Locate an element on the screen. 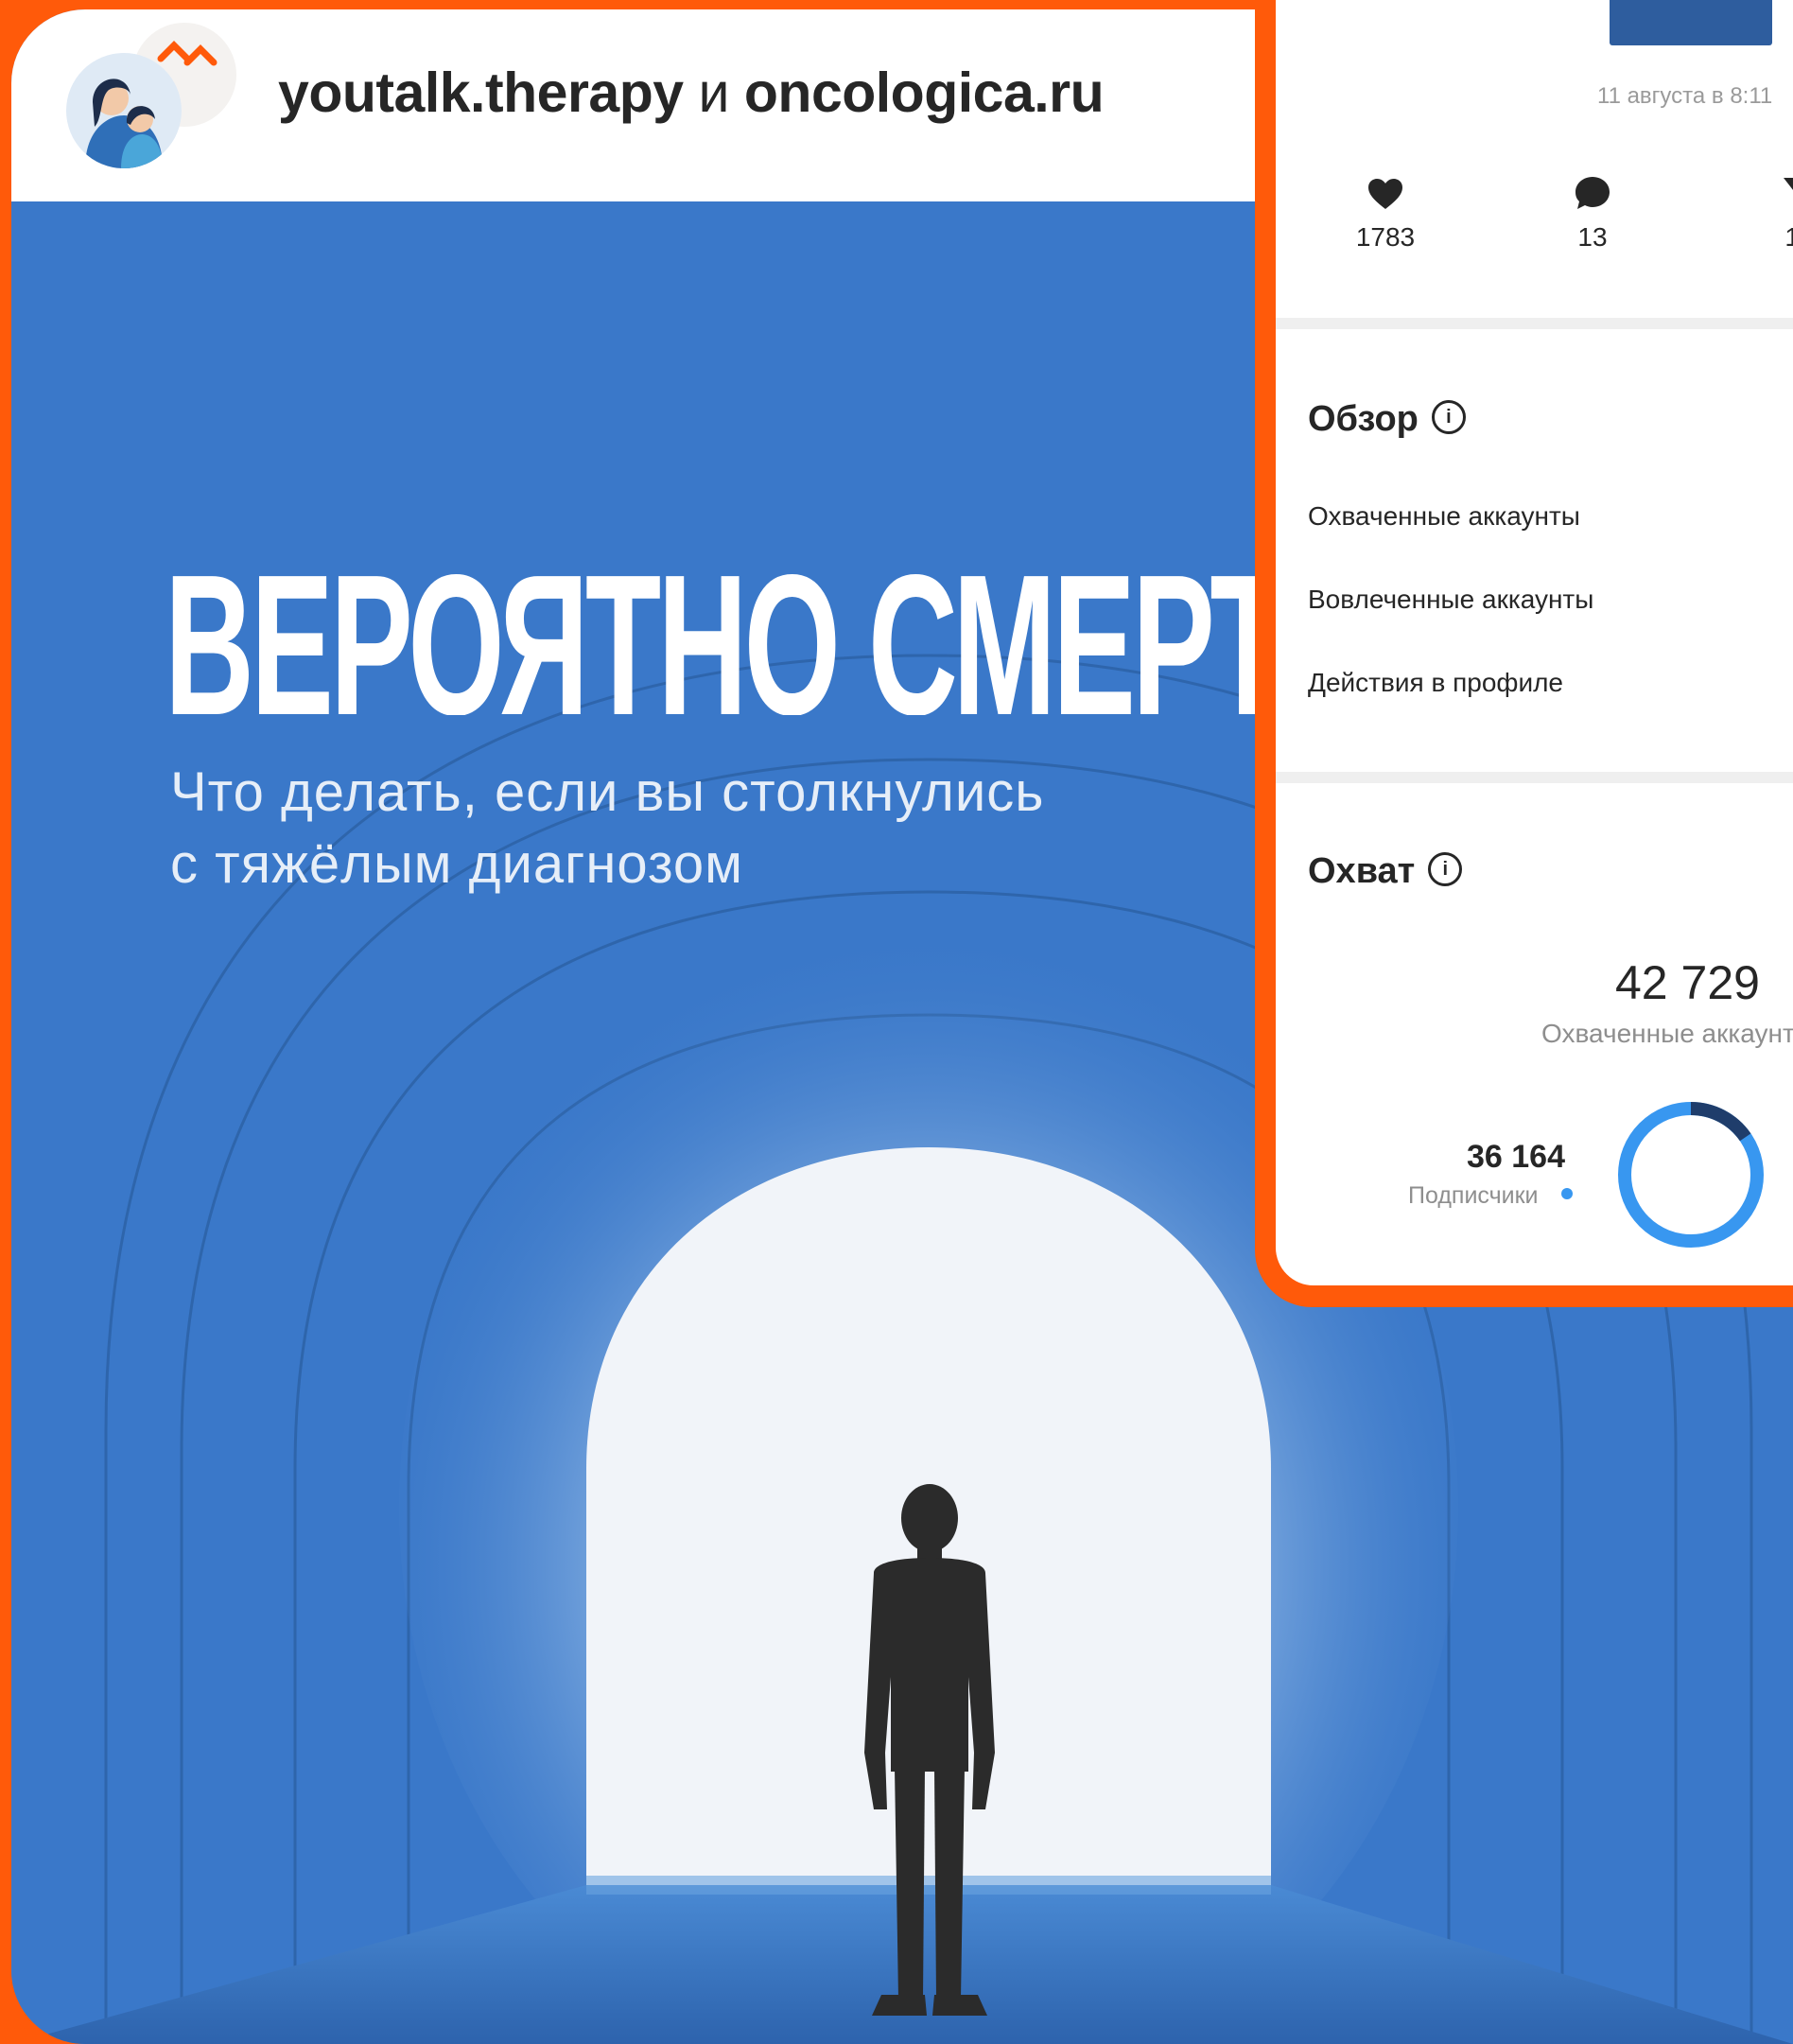 The height and width of the screenshot is (2044, 1793). account-secondary: oncologica.ru is located at coordinates (924, 92).